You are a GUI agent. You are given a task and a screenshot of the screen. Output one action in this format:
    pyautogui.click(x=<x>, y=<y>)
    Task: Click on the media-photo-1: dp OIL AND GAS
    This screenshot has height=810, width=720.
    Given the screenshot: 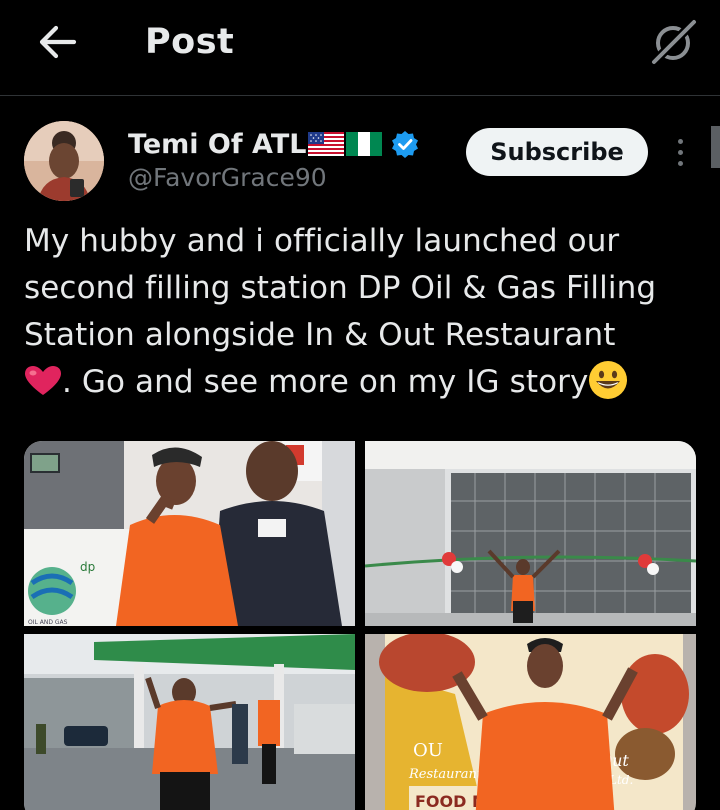 What is the action you would take?
    pyautogui.click(x=189, y=533)
    